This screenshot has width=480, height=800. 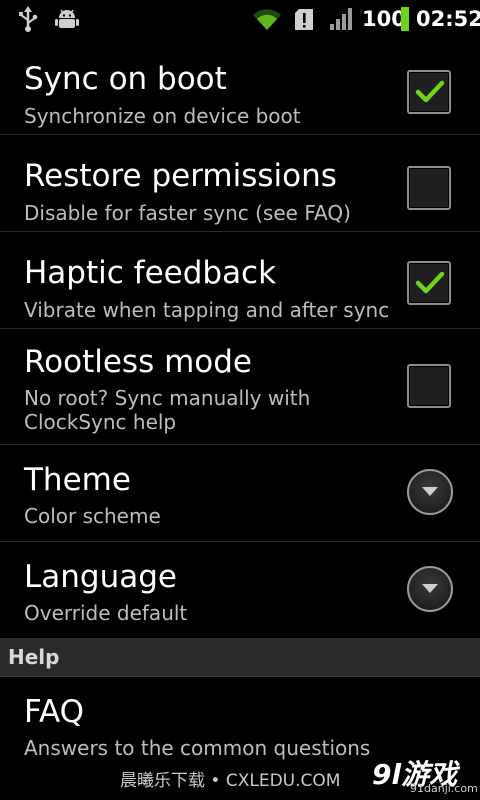 What do you see at coordinates (125, 79) in the screenshot?
I see `pref-title: Sync on boot` at bounding box center [125, 79].